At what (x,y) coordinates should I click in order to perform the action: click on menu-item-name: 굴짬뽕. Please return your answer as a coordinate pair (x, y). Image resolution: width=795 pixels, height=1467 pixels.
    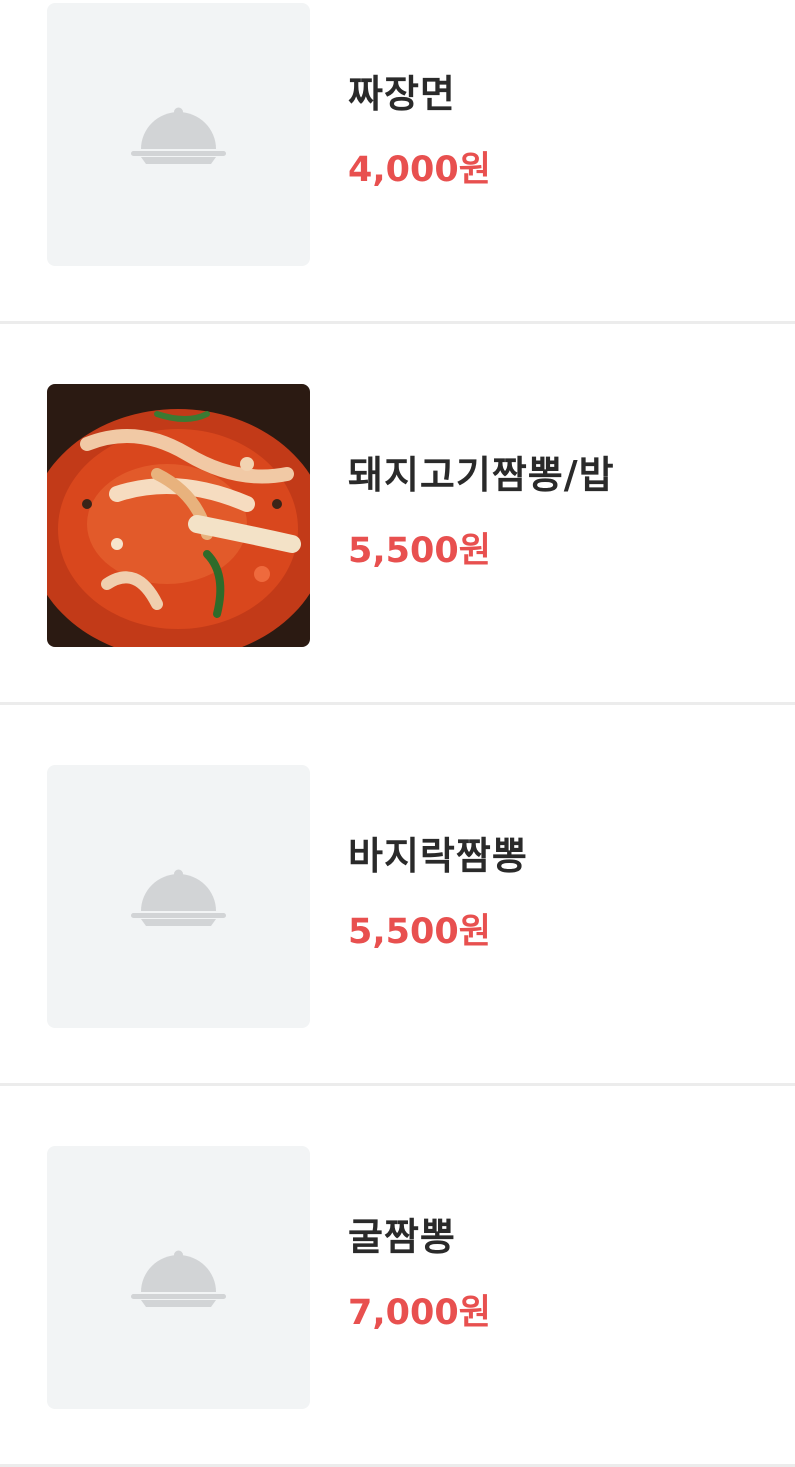
    Looking at the image, I should click on (402, 1237).